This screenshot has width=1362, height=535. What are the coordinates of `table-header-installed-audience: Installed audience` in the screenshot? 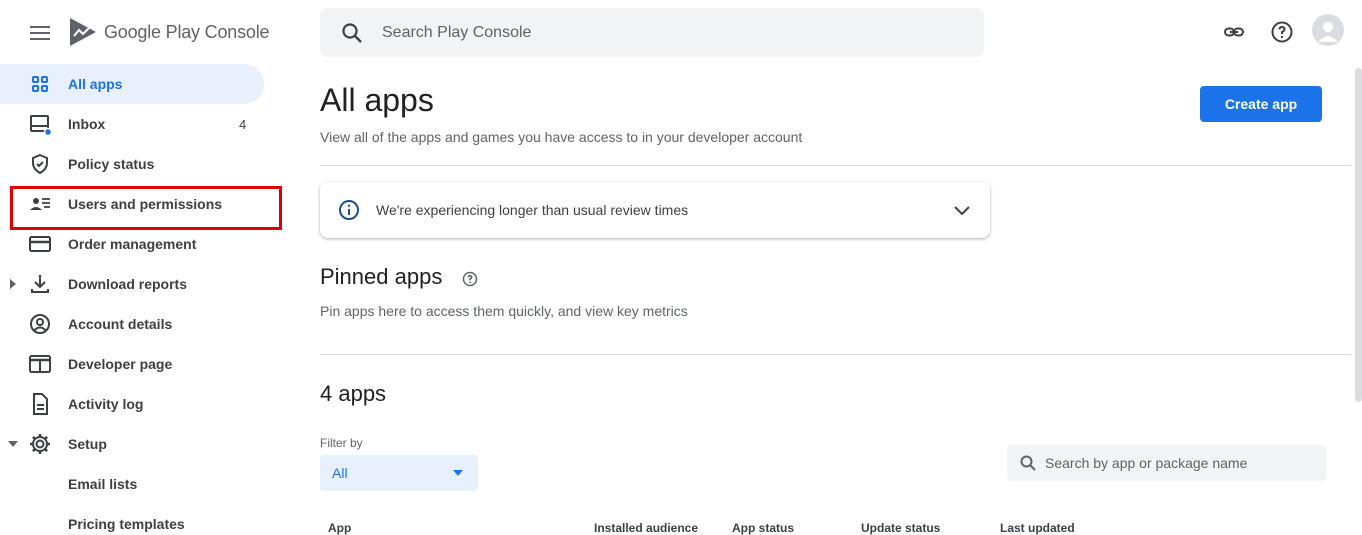 It's located at (646, 528).